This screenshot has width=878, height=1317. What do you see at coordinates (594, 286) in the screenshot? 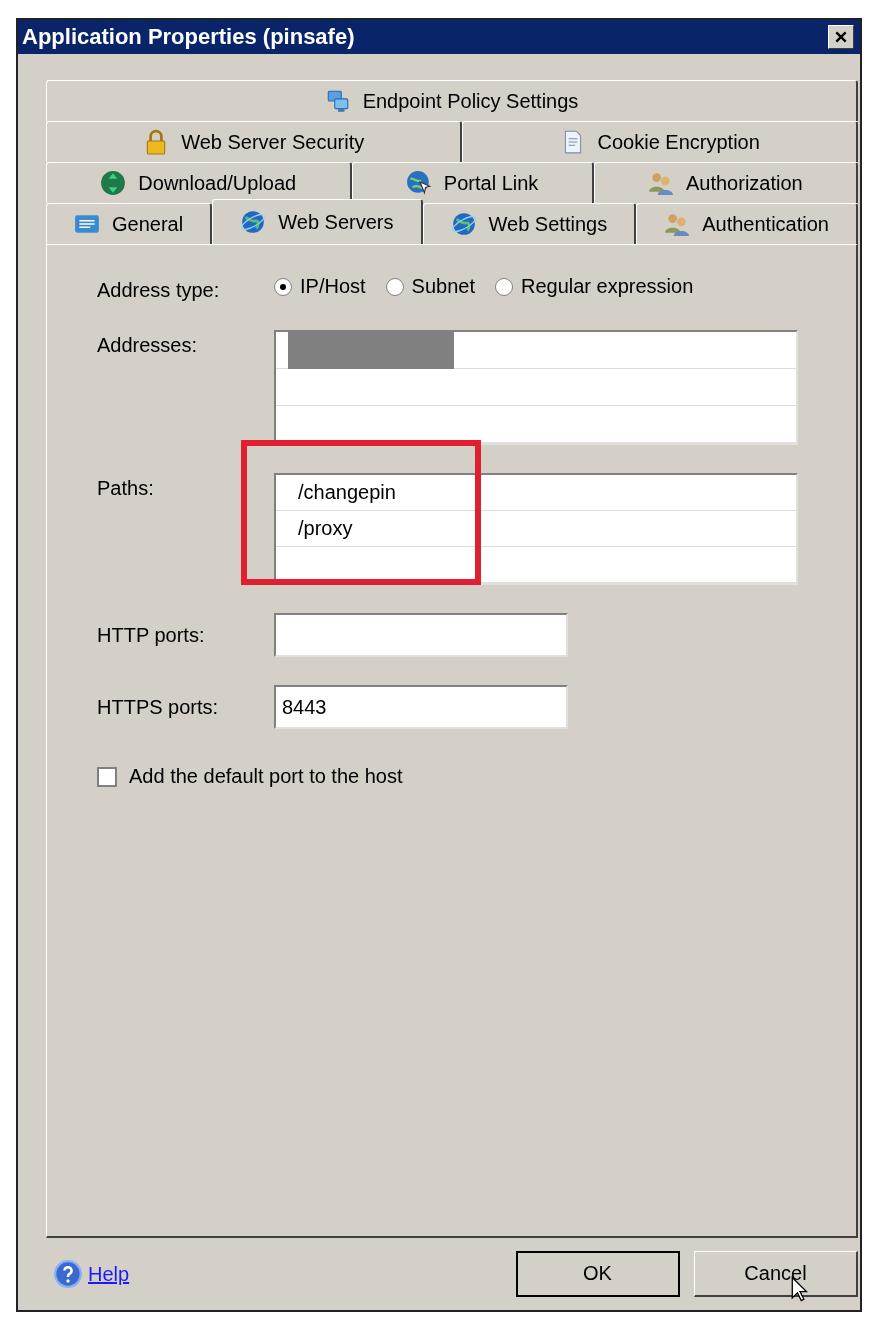
I see `radio-option: Regular expression` at bounding box center [594, 286].